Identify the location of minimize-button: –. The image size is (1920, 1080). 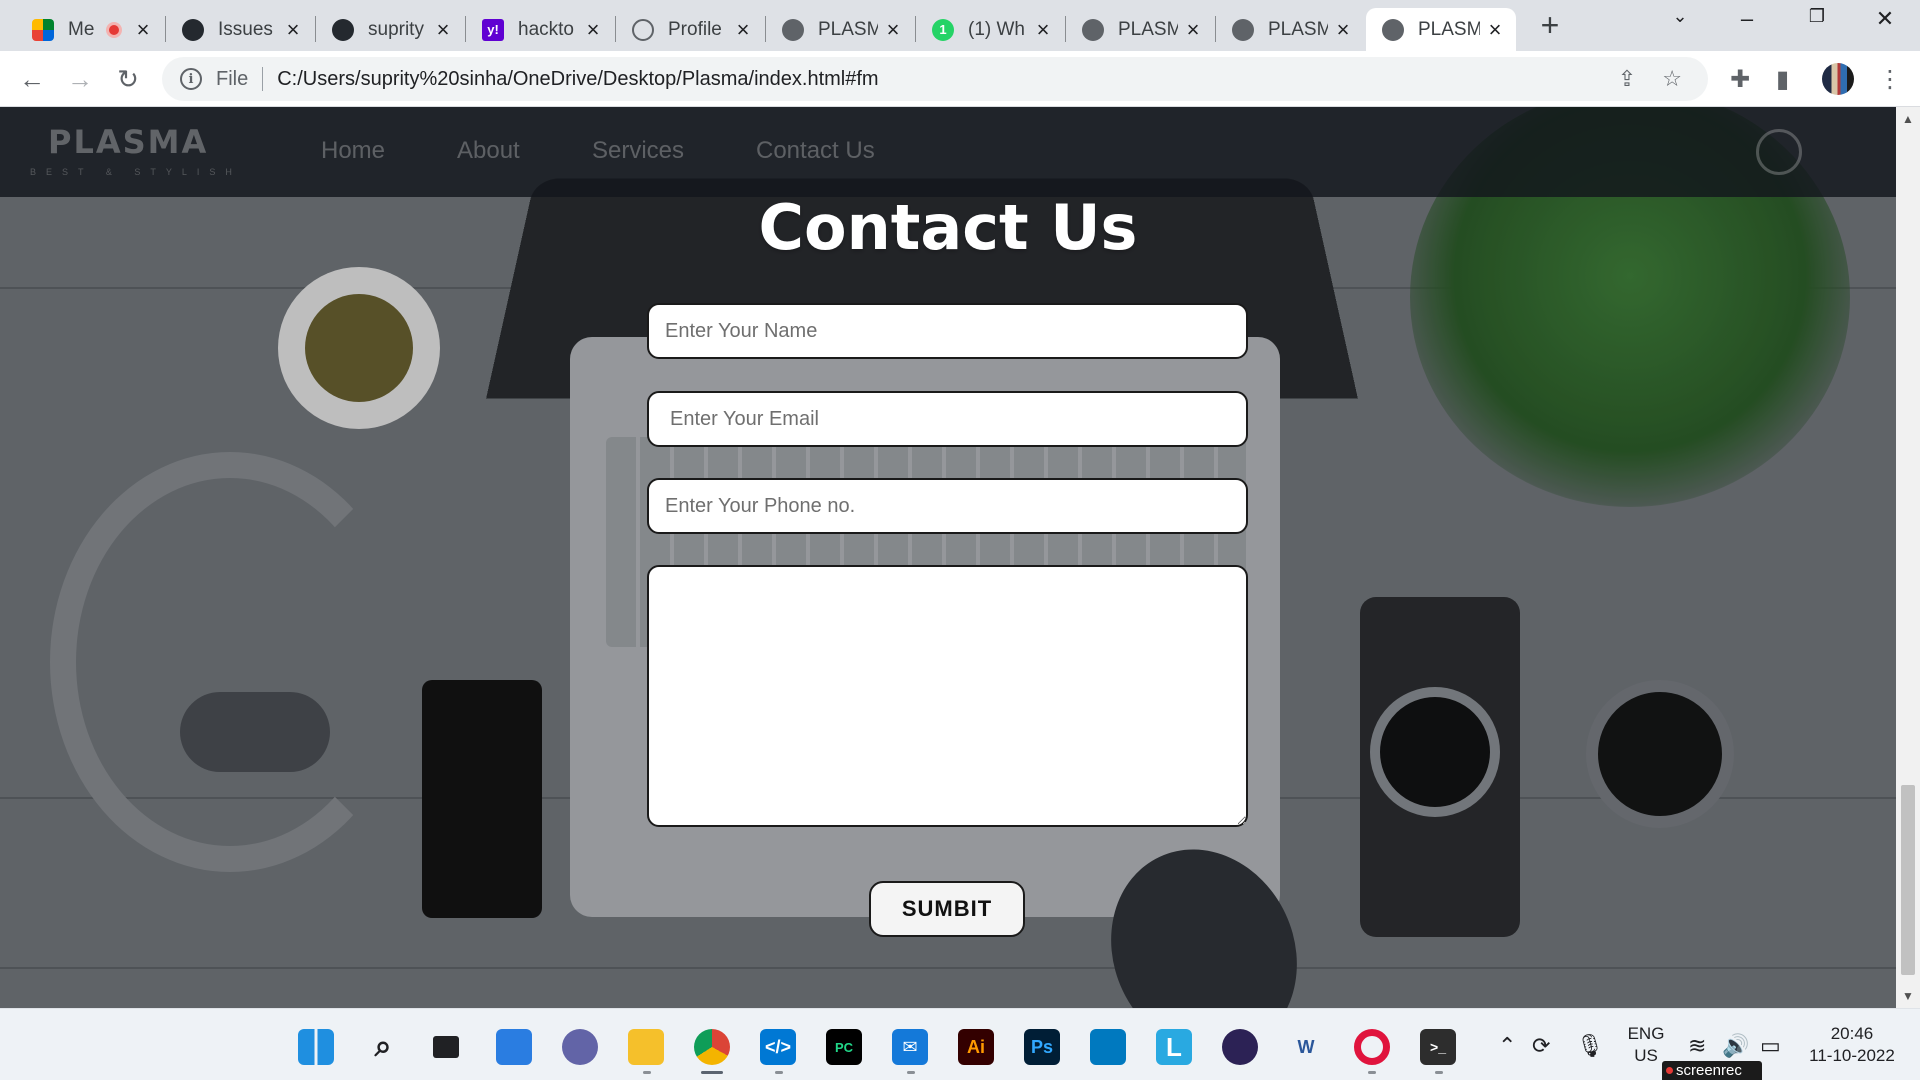
(1747, 19).